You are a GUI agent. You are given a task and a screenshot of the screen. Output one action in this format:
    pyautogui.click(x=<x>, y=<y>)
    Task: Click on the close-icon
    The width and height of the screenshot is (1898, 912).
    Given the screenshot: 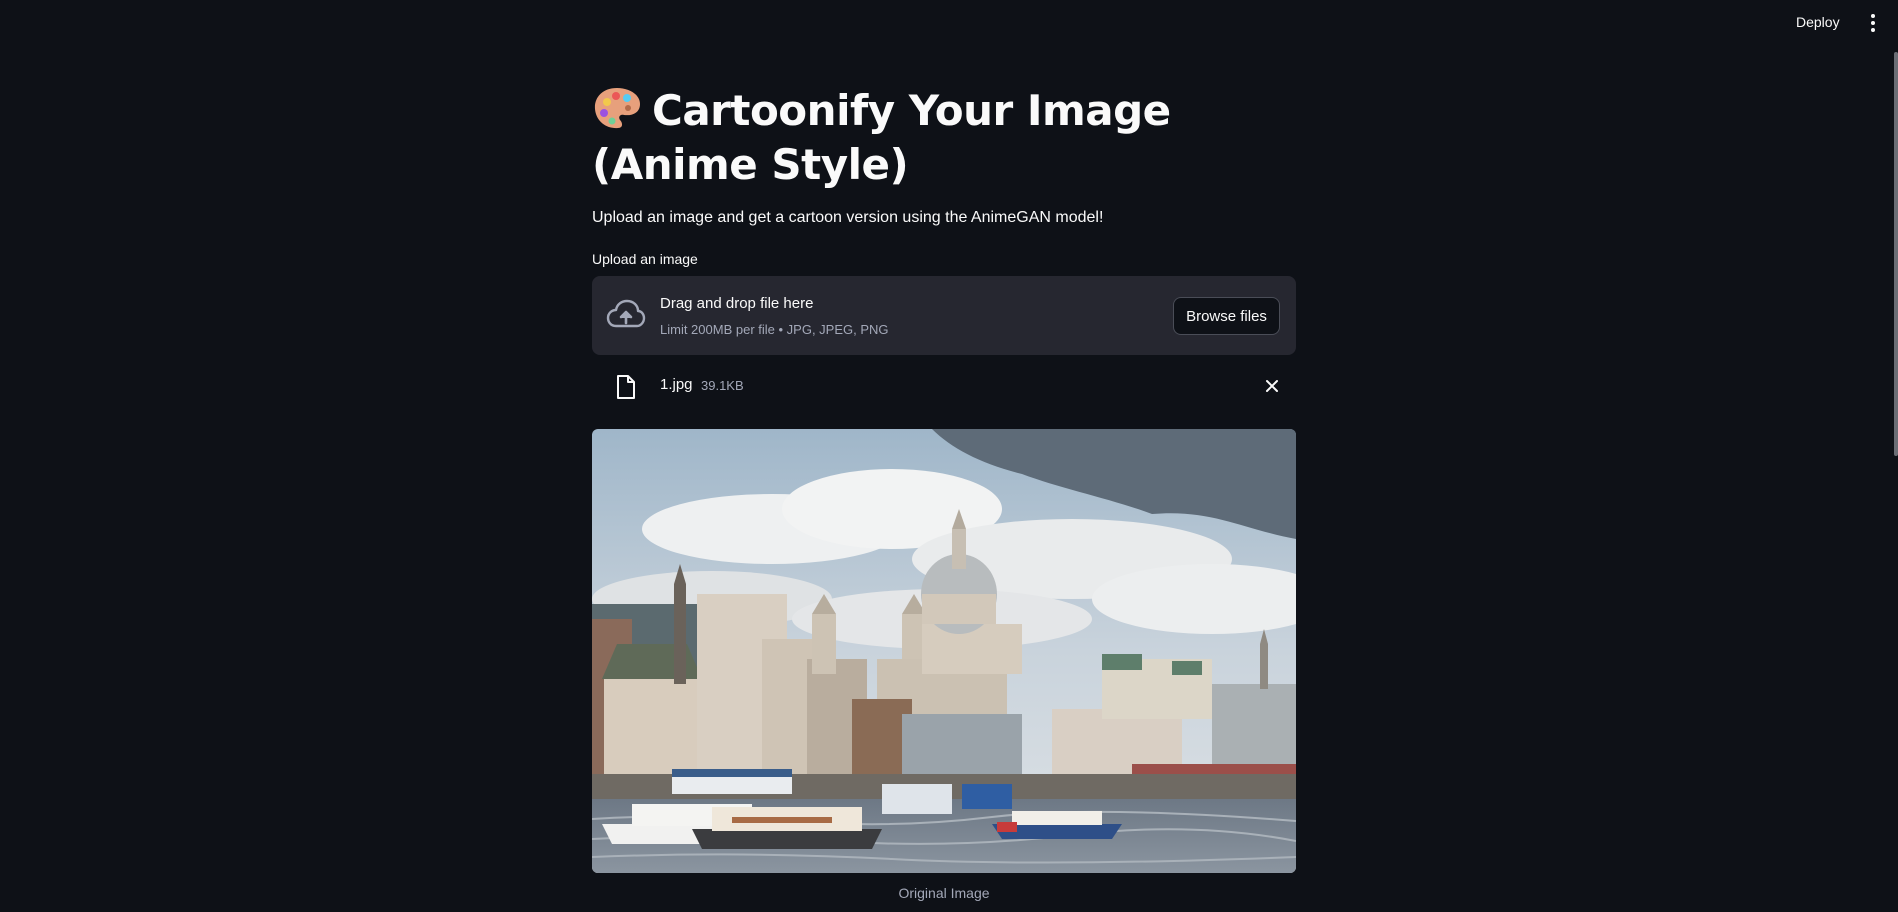 What is the action you would take?
    pyautogui.click(x=1272, y=386)
    